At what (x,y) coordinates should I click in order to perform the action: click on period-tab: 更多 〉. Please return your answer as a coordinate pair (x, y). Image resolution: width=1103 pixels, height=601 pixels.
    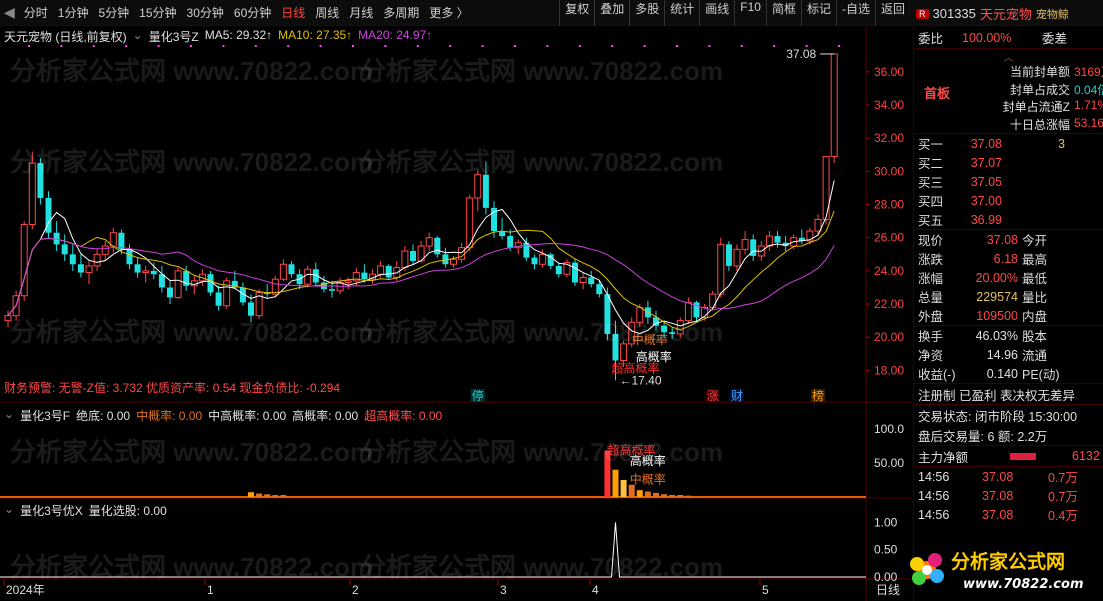
    Looking at the image, I should click on (448, 12).